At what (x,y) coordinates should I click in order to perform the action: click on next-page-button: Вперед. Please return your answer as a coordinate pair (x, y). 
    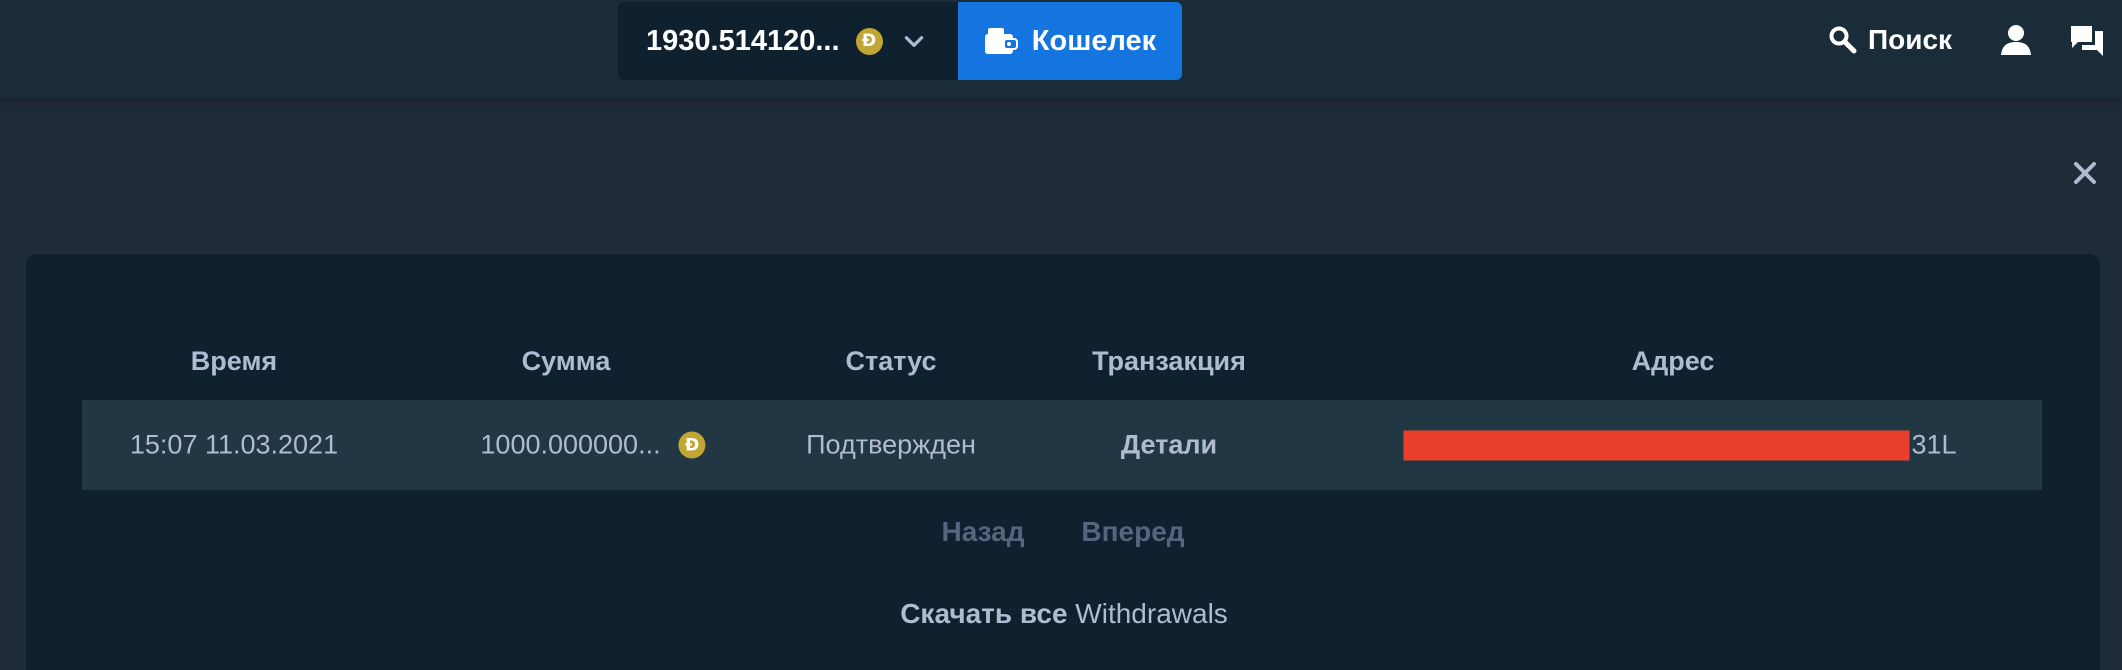
    Looking at the image, I should click on (1132, 532).